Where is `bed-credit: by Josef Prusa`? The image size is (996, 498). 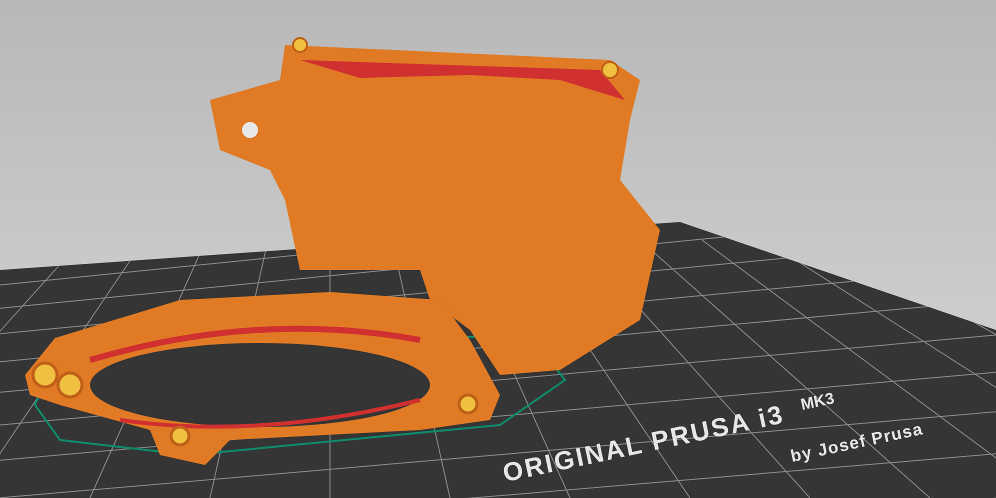
bed-credit: by Josef Prusa is located at coordinates (856, 442).